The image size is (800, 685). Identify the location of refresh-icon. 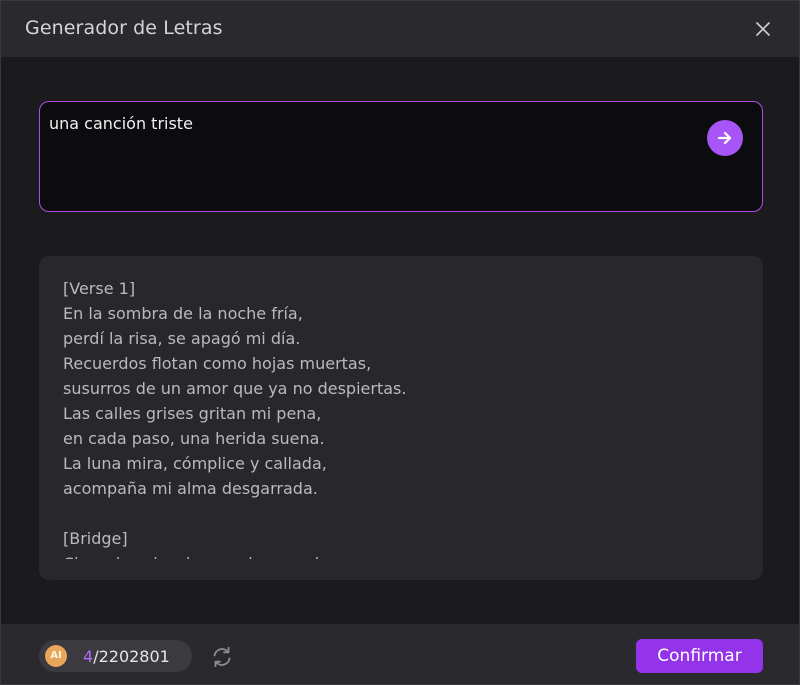
(222, 657).